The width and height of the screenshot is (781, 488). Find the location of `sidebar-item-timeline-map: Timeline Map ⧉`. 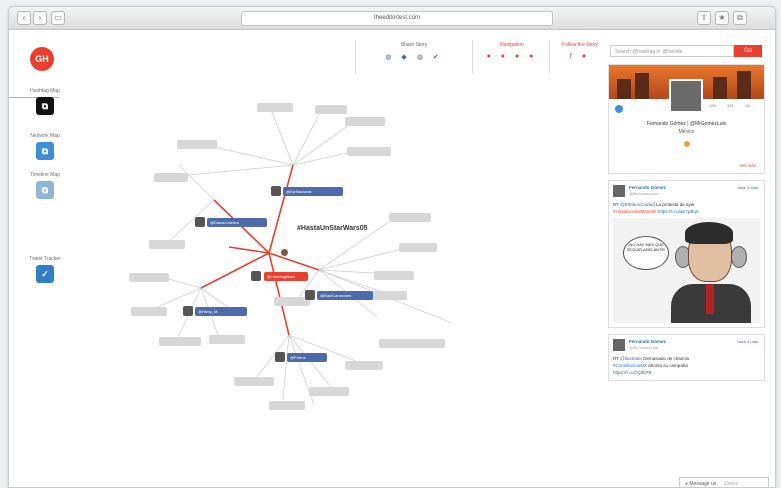

sidebar-item-timeline-map: Timeline Map ⧉ is located at coordinates (45, 185).